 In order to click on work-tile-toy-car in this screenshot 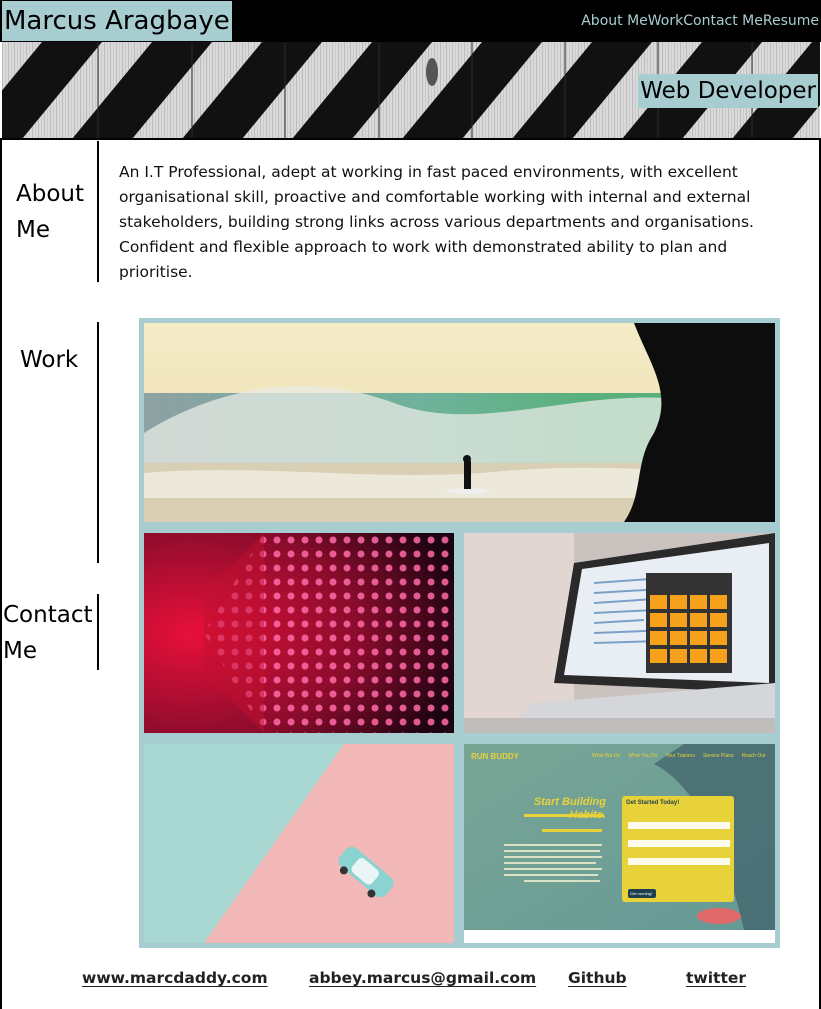, I will do `click(299, 843)`.